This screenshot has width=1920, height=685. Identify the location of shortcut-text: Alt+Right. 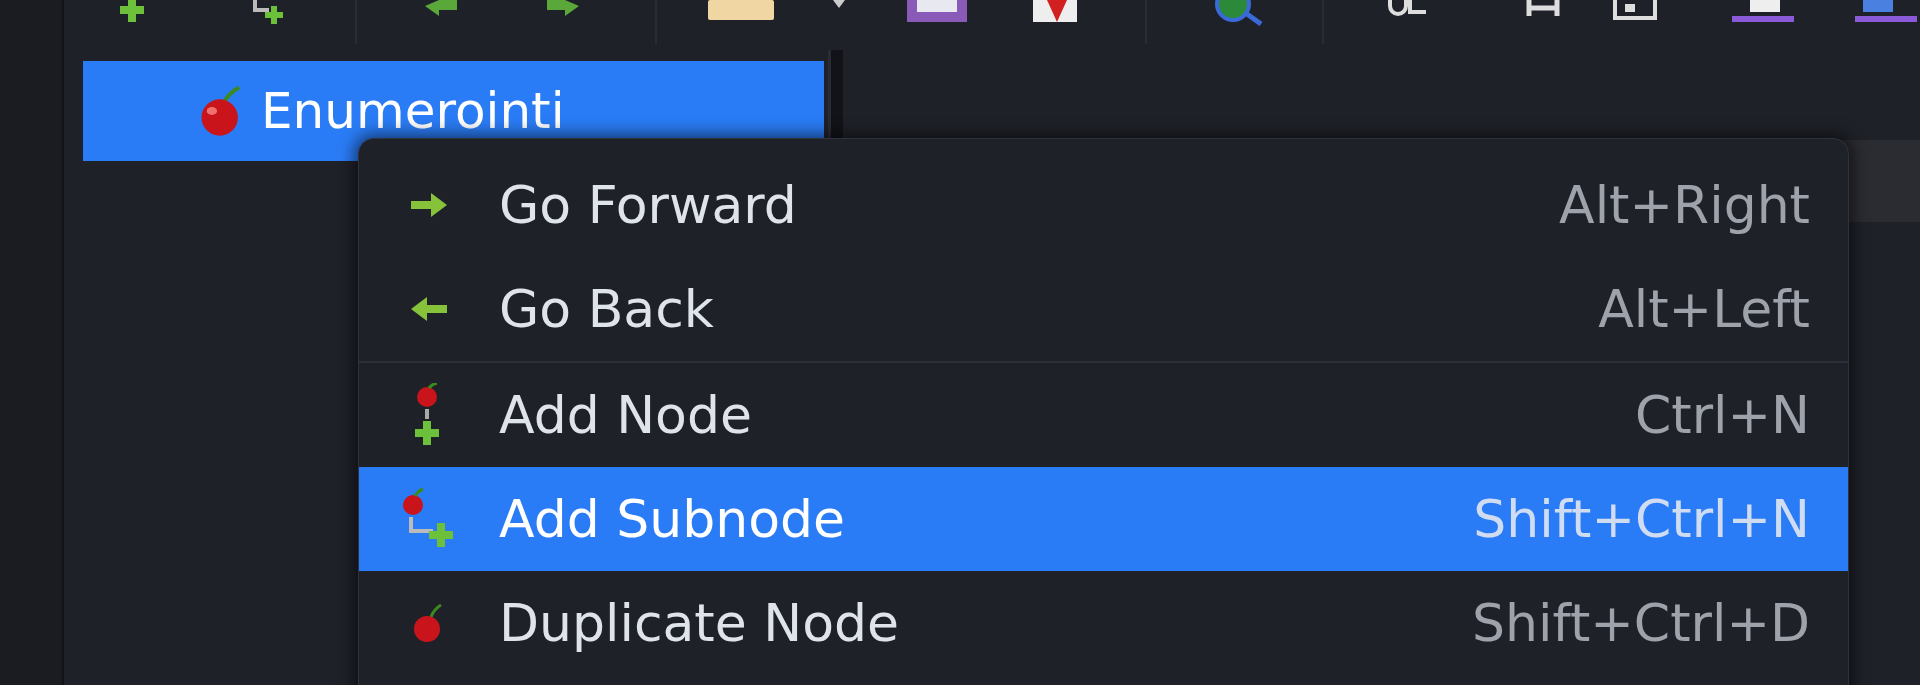
(1684, 205).